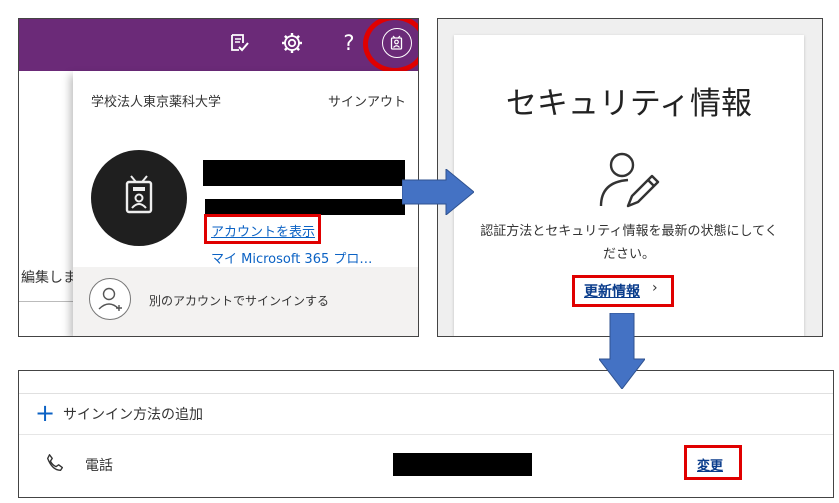 Image resolution: width=839 pixels, height=503 pixels. I want to click on security-info-description: 認証方法とセキュリティ情報を最新の状態にしてください。, so click(629, 243).